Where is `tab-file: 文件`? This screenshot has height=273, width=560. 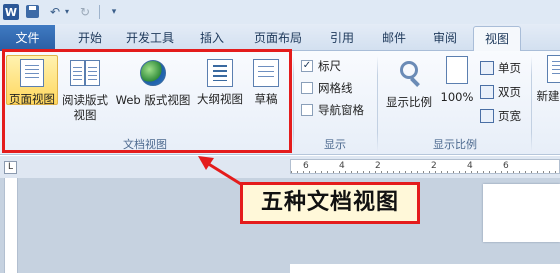 tab-file: 文件 is located at coordinates (27, 38).